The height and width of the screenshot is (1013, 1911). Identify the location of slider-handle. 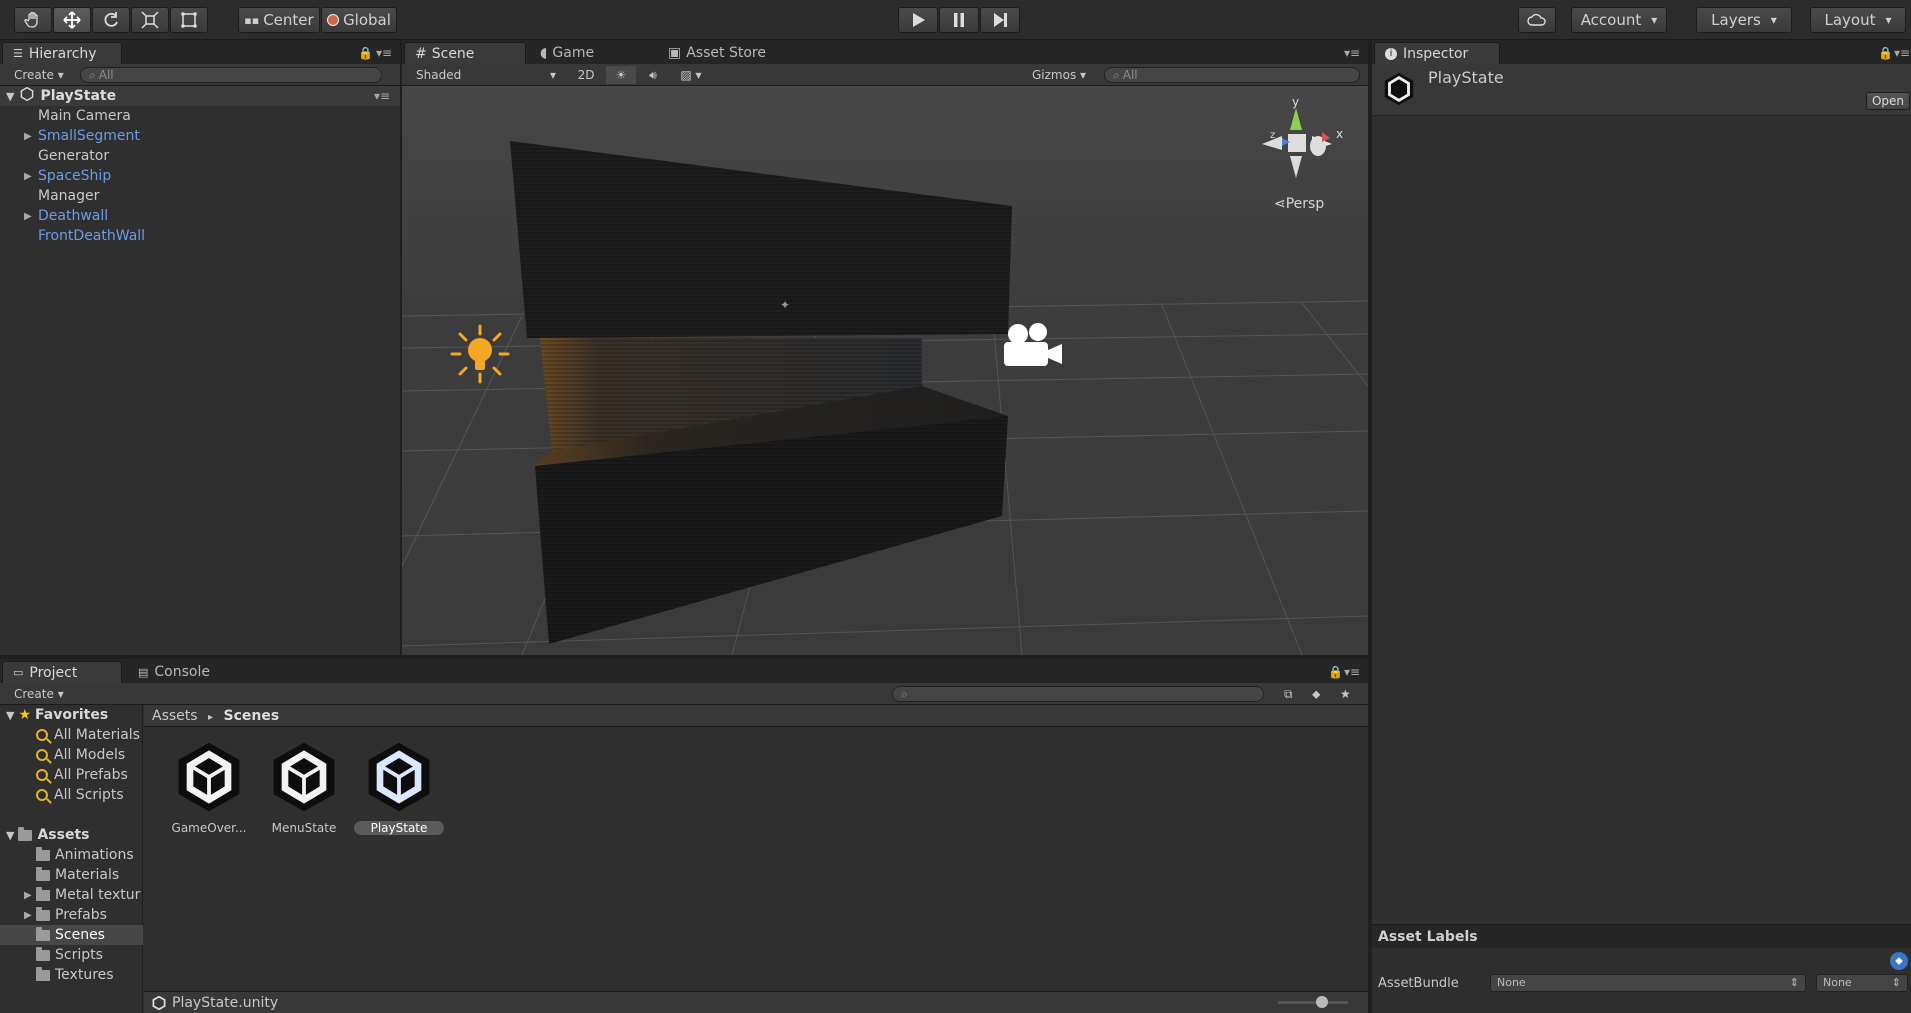
(1322, 1002).